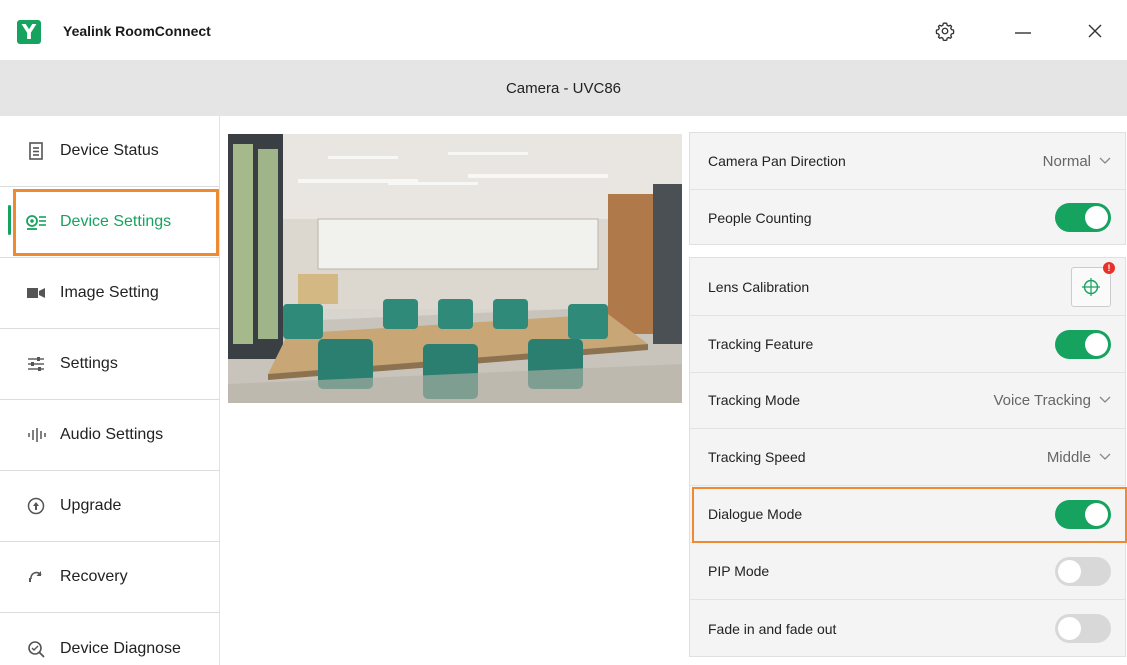 The height and width of the screenshot is (665, 1127). Describe the element at coordinates (777, 161) in the screenshot. I see `camera-pan-direction-label: Camera Pan Direction` at that location.